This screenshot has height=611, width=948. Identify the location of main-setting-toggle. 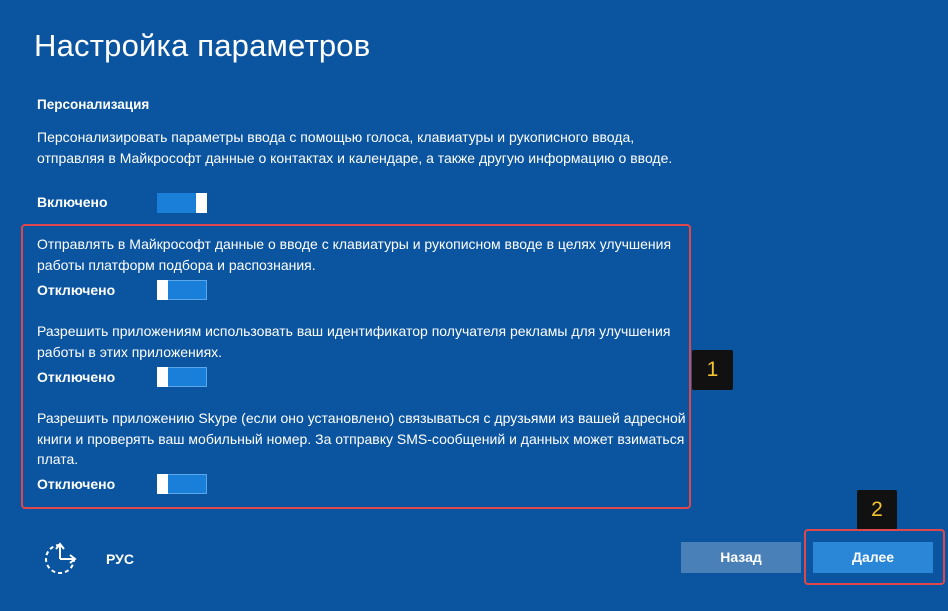
(182, 203).